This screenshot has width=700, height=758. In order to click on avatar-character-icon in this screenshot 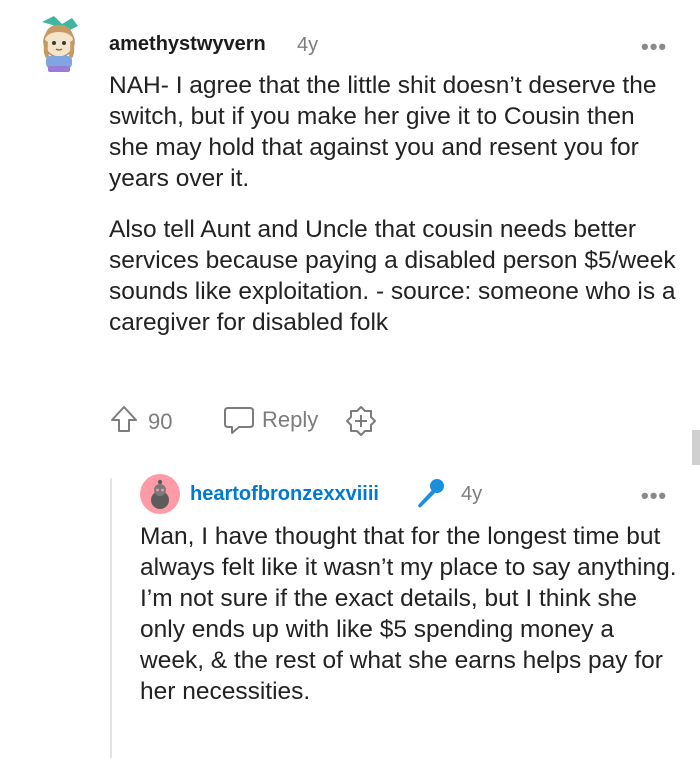, I will do `click(60, 44)`.